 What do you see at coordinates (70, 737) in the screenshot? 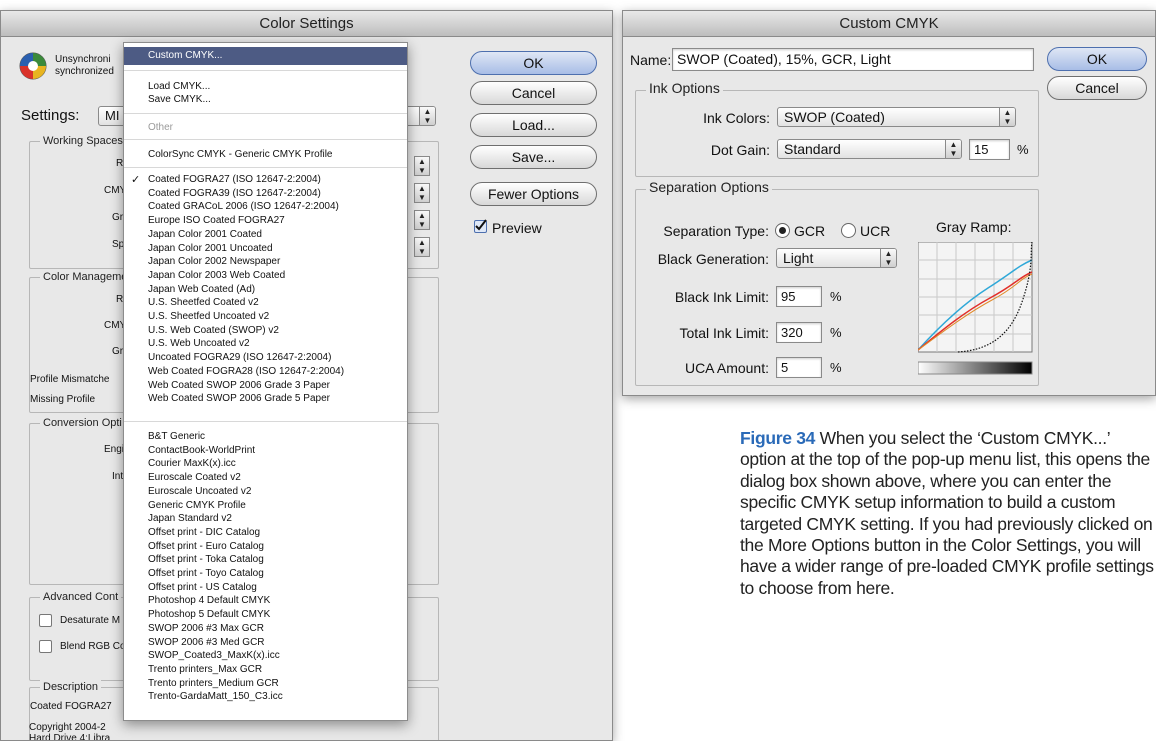
I see `description-line: Hard Drive 4:Libra` at bounding box center [70, 737].